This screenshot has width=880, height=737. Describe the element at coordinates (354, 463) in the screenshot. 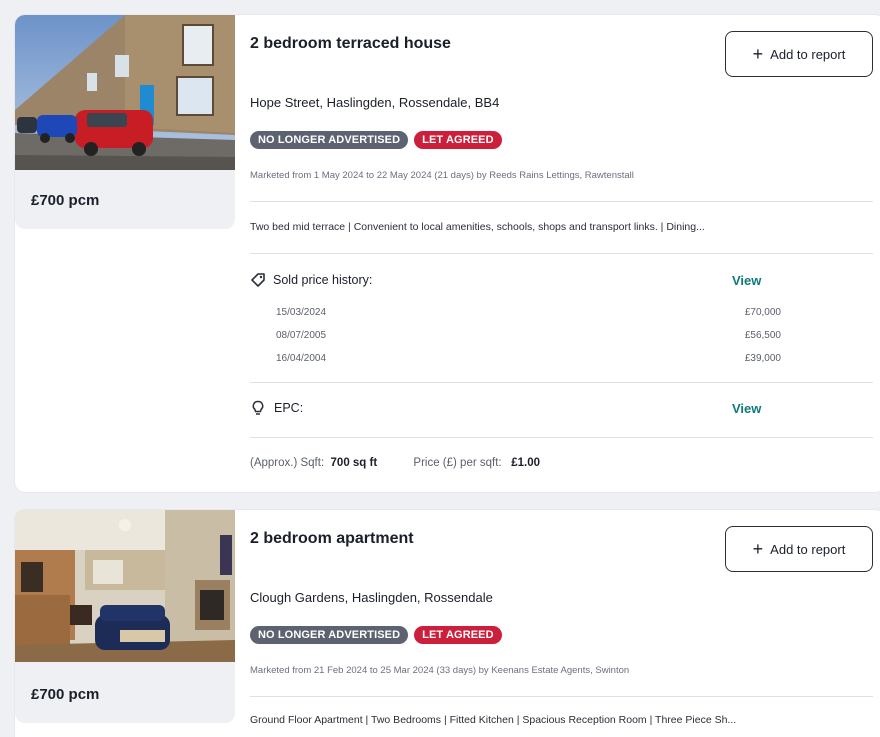

I see `sqft-value: 700 sq ft` at that location.